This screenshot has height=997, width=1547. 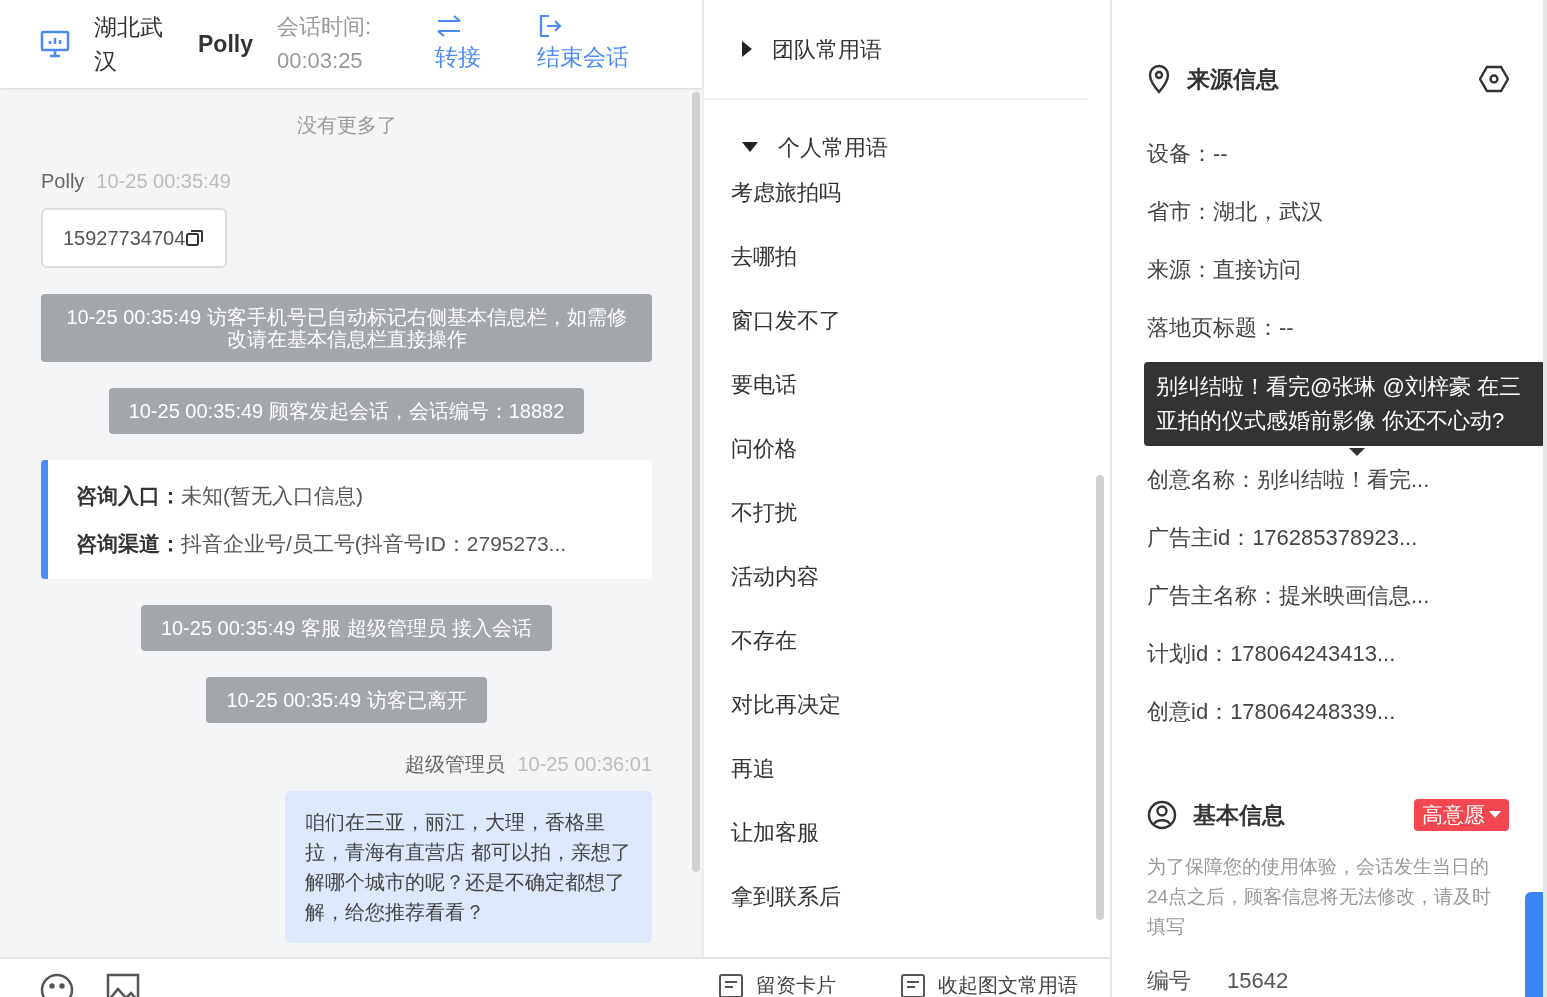 I want to click on field-label: 创意id：, so click(x=1189, y=711).